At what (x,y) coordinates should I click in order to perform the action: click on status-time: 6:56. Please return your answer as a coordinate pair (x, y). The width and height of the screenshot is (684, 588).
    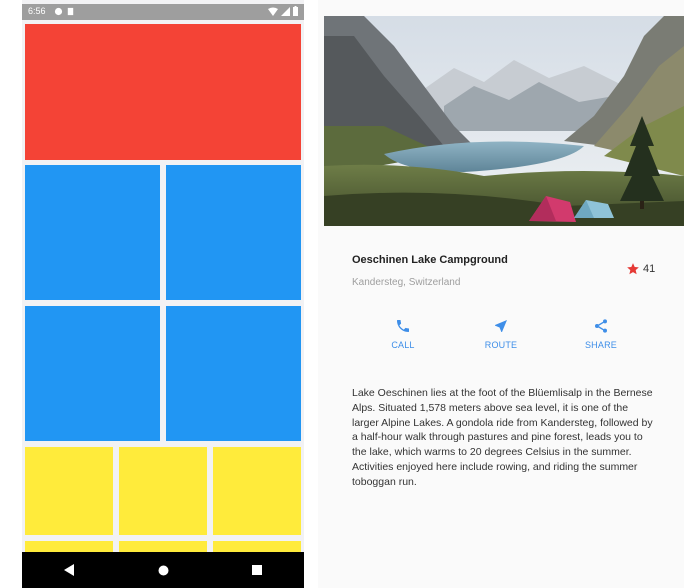
    Looking at the image, I should click on (37, 11).